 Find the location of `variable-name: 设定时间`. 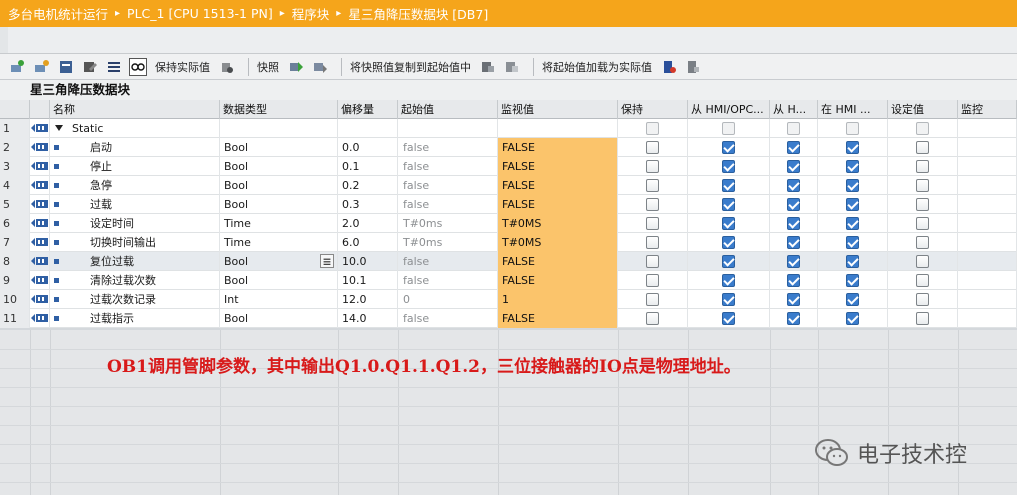

variable-name: 设定时间 is located at coordinates (135, 223).